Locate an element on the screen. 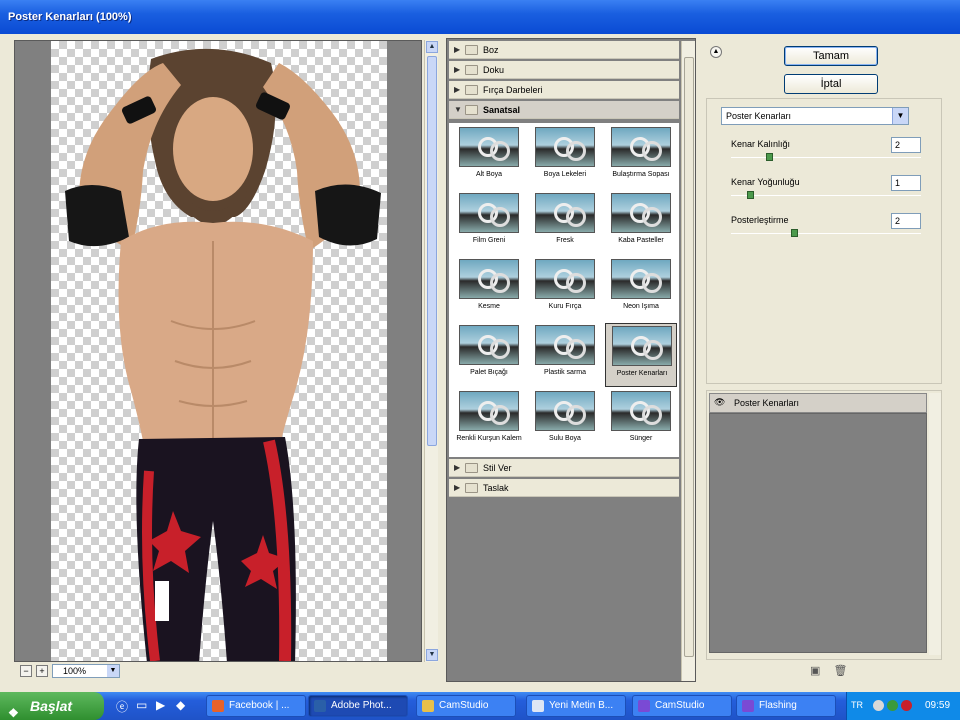  filter-tile: Kesme is located at coordinates (489, 289).